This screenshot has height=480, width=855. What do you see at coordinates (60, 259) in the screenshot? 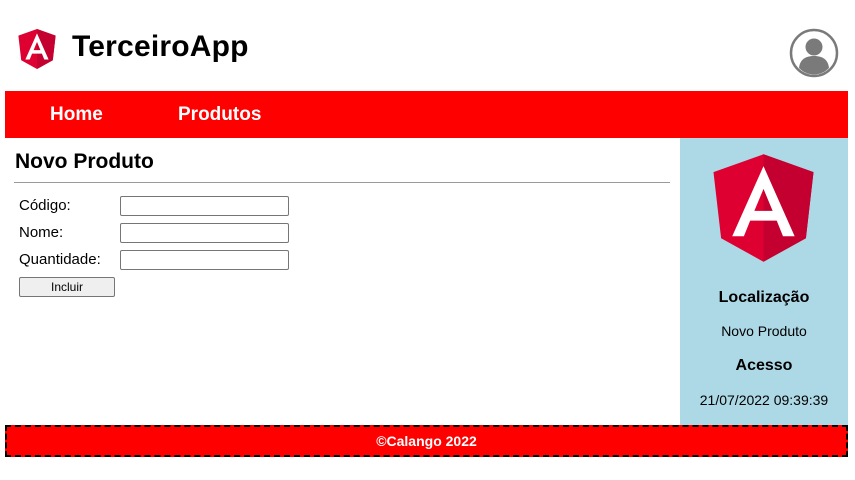
I see `quantidade-label: Quantidade:` at bounding box center [60, 259].